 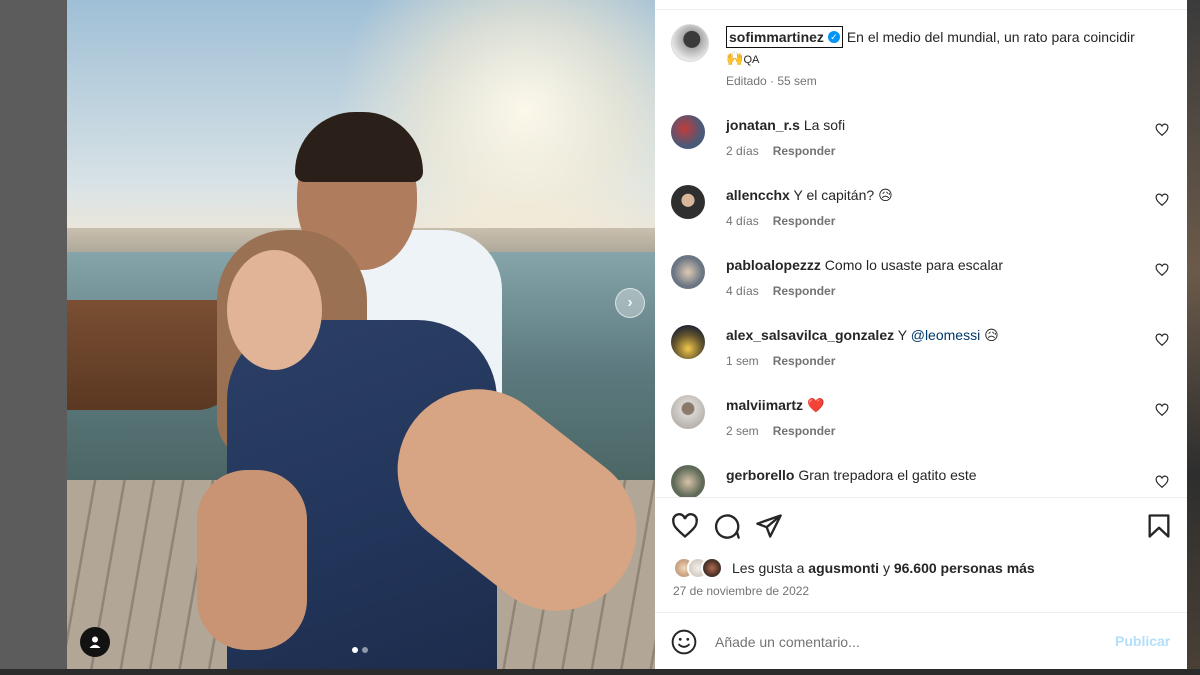 What do you see at coordinates (815, 406) in the screenshot?
I see `comment-emoji: ❤️` at bounding box center [815, 406].